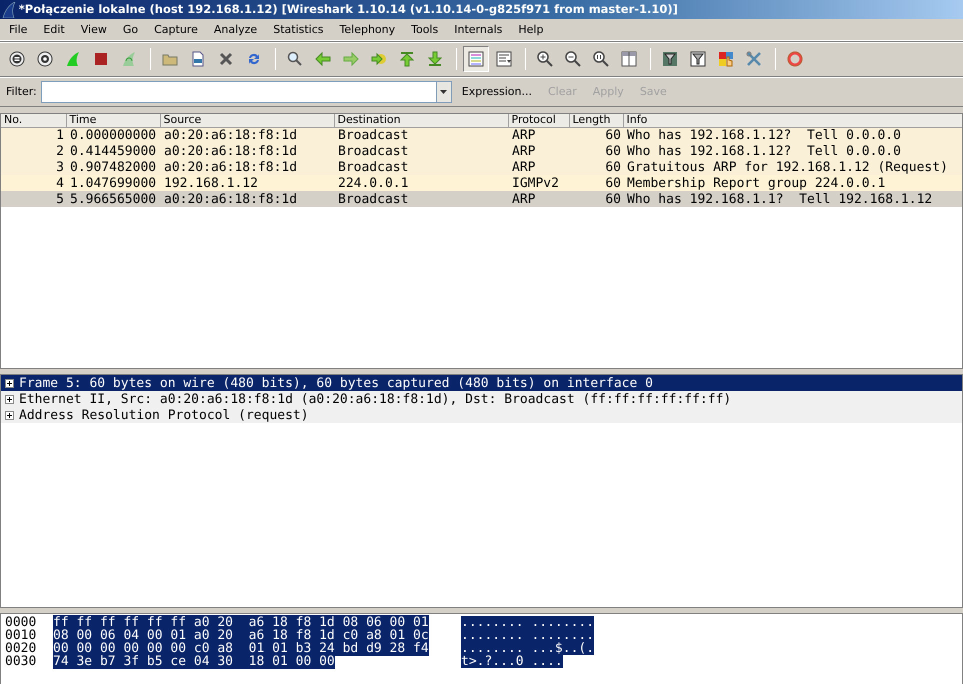 The image size is (963, 684). What do you see at coordinates (601, 59) in the screenshot?
I see `zoom-reset-icon` at bounding box center [601, 59].